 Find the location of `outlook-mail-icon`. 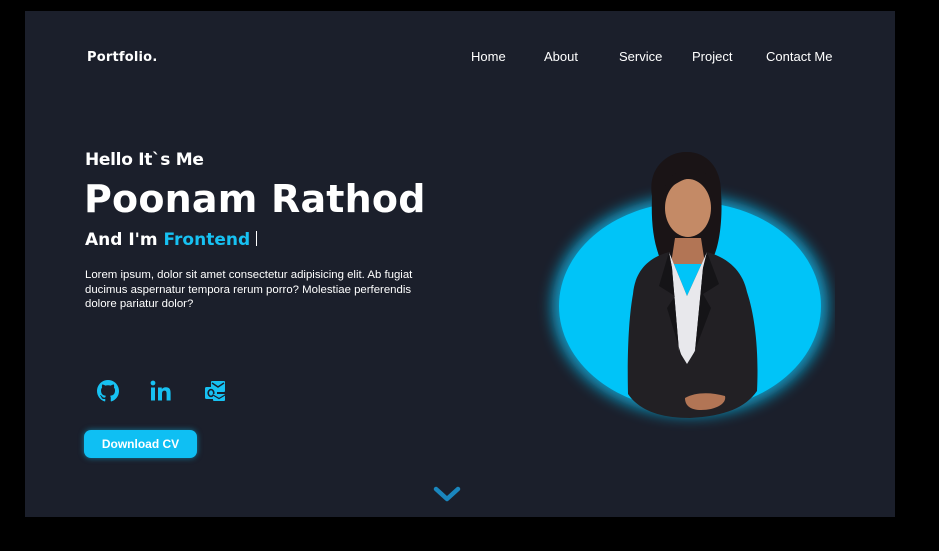

outlook-mail-icon is located at coordinates (215, 391).